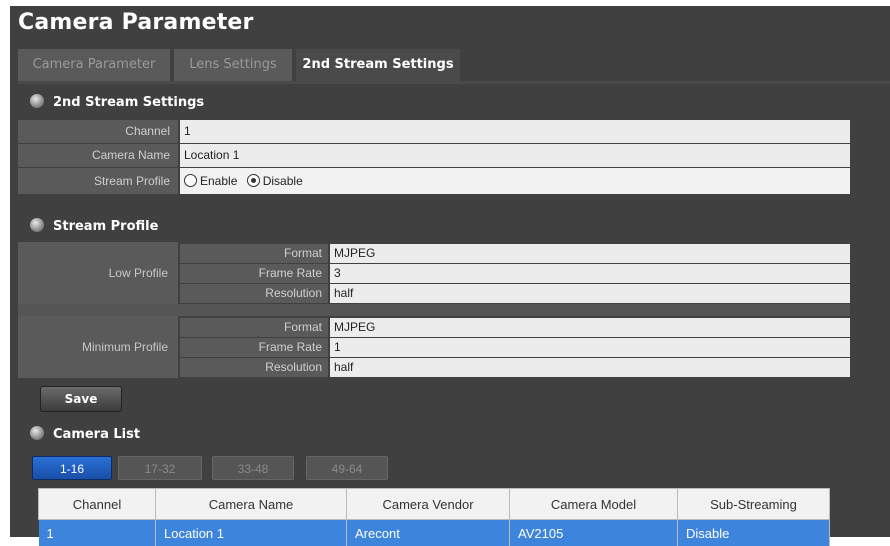 The image size is (890, 546). What do you see at coordinates (98, 347) in the screenshot?
I see `minimum-profile-label: Minimum Profile` at bounding box center [98, 347].